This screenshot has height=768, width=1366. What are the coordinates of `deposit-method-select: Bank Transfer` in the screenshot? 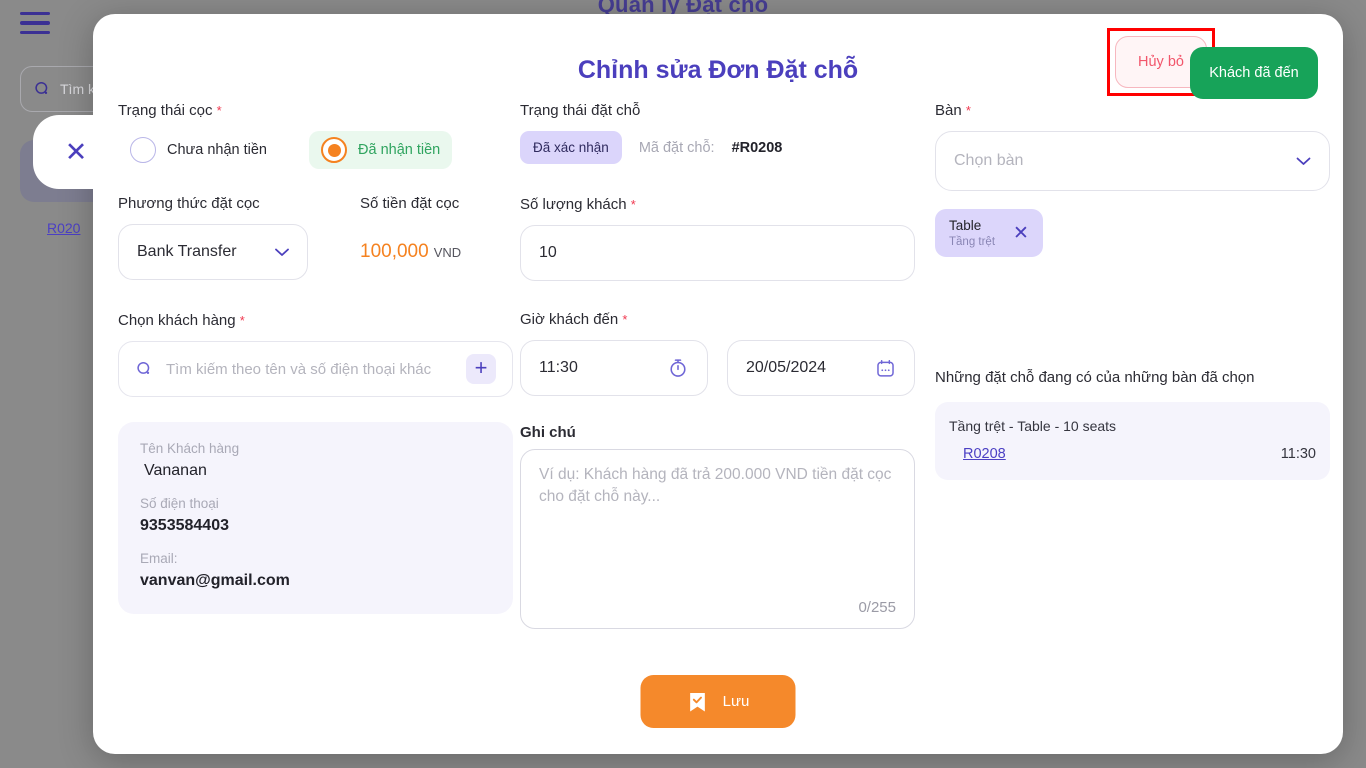 It's located at (213, 252).